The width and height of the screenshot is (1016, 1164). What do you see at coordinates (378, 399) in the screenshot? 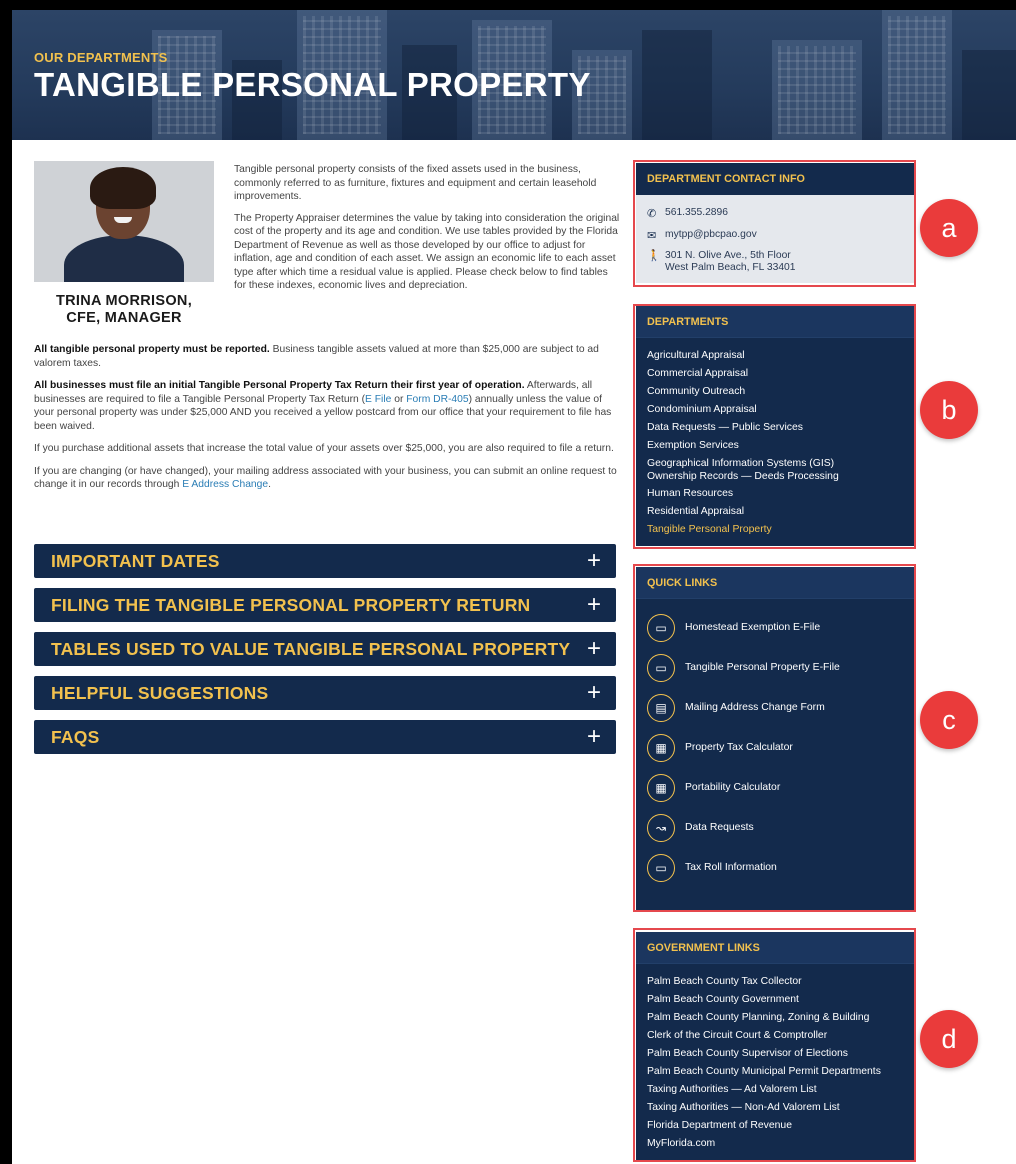
I see `efile-link: E File` at bounding box center [378, 399].